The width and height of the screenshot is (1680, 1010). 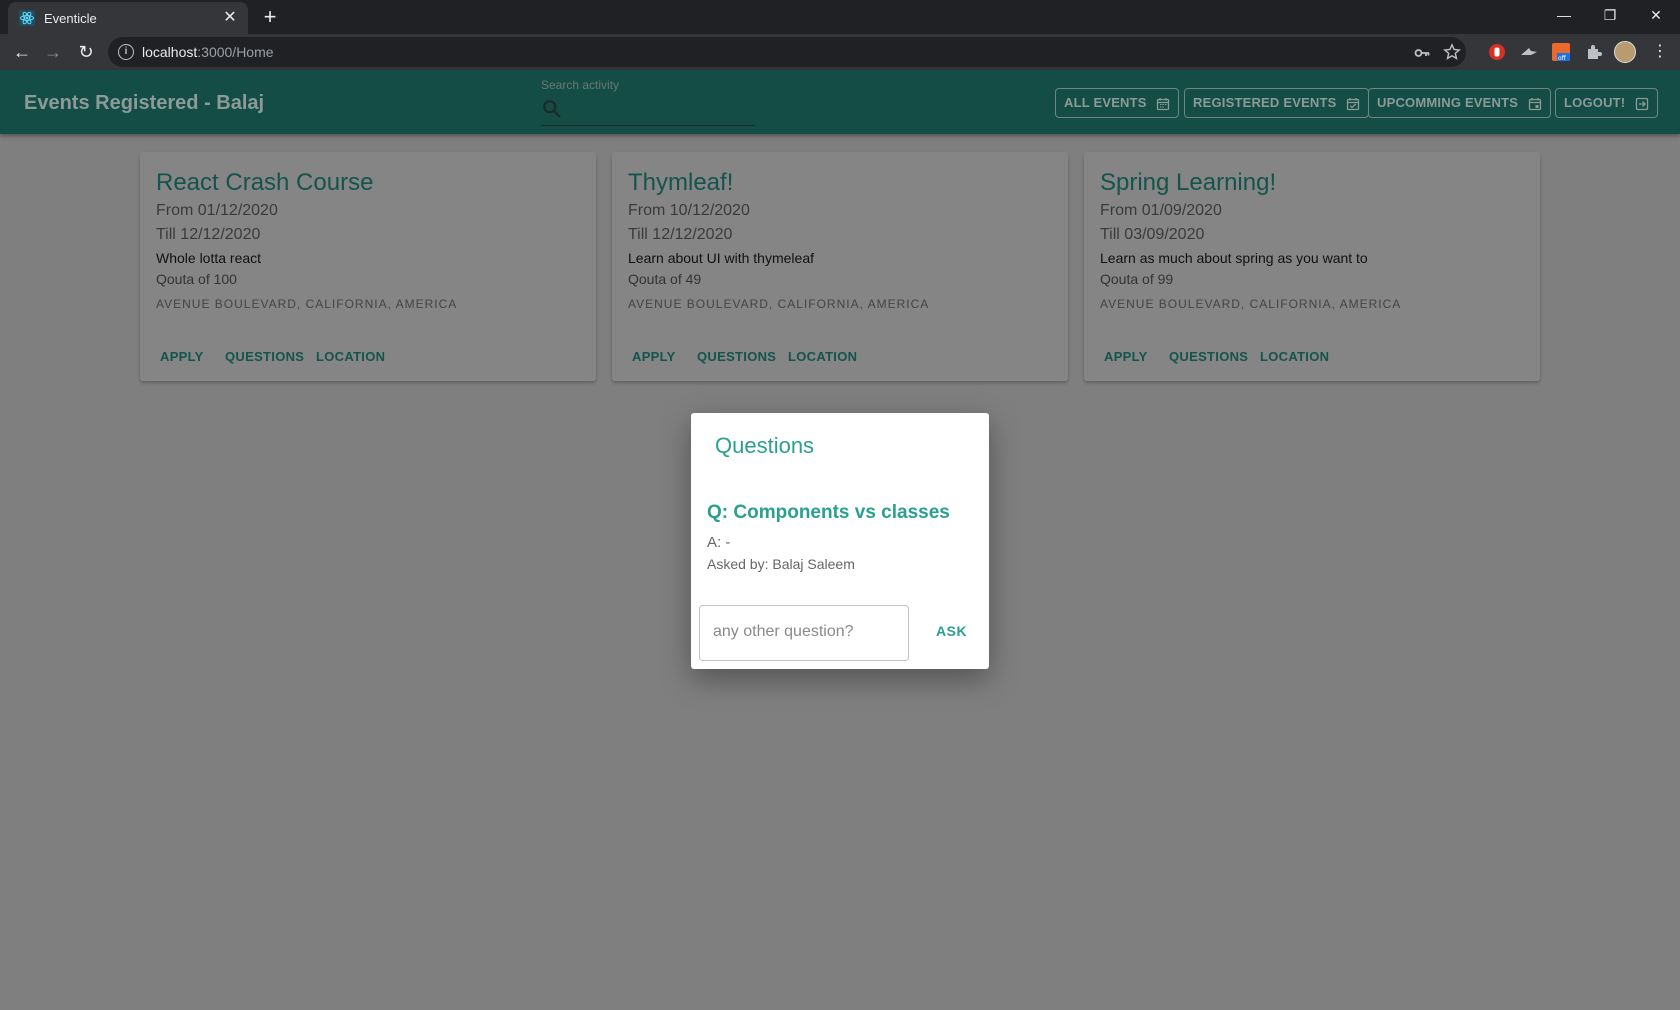 I want to click on shark-extension-icon, so click(x=1529, y=52).